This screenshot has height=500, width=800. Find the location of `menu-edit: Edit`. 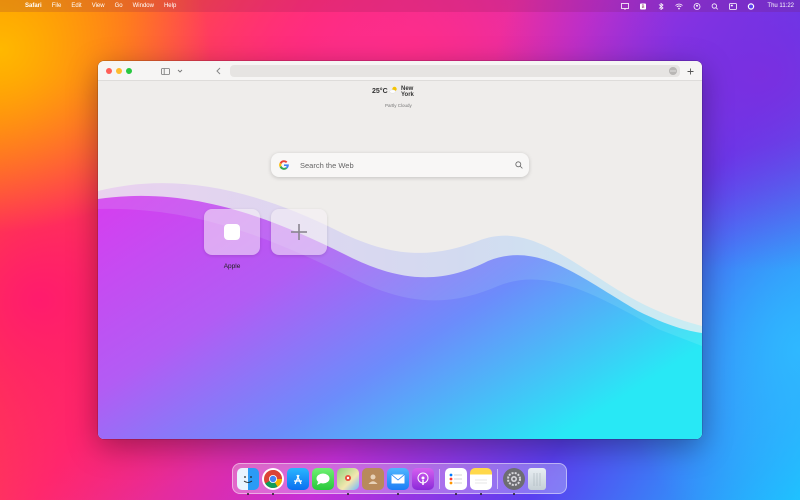

menu-edit: Edit is located at coordinates (76, 6).